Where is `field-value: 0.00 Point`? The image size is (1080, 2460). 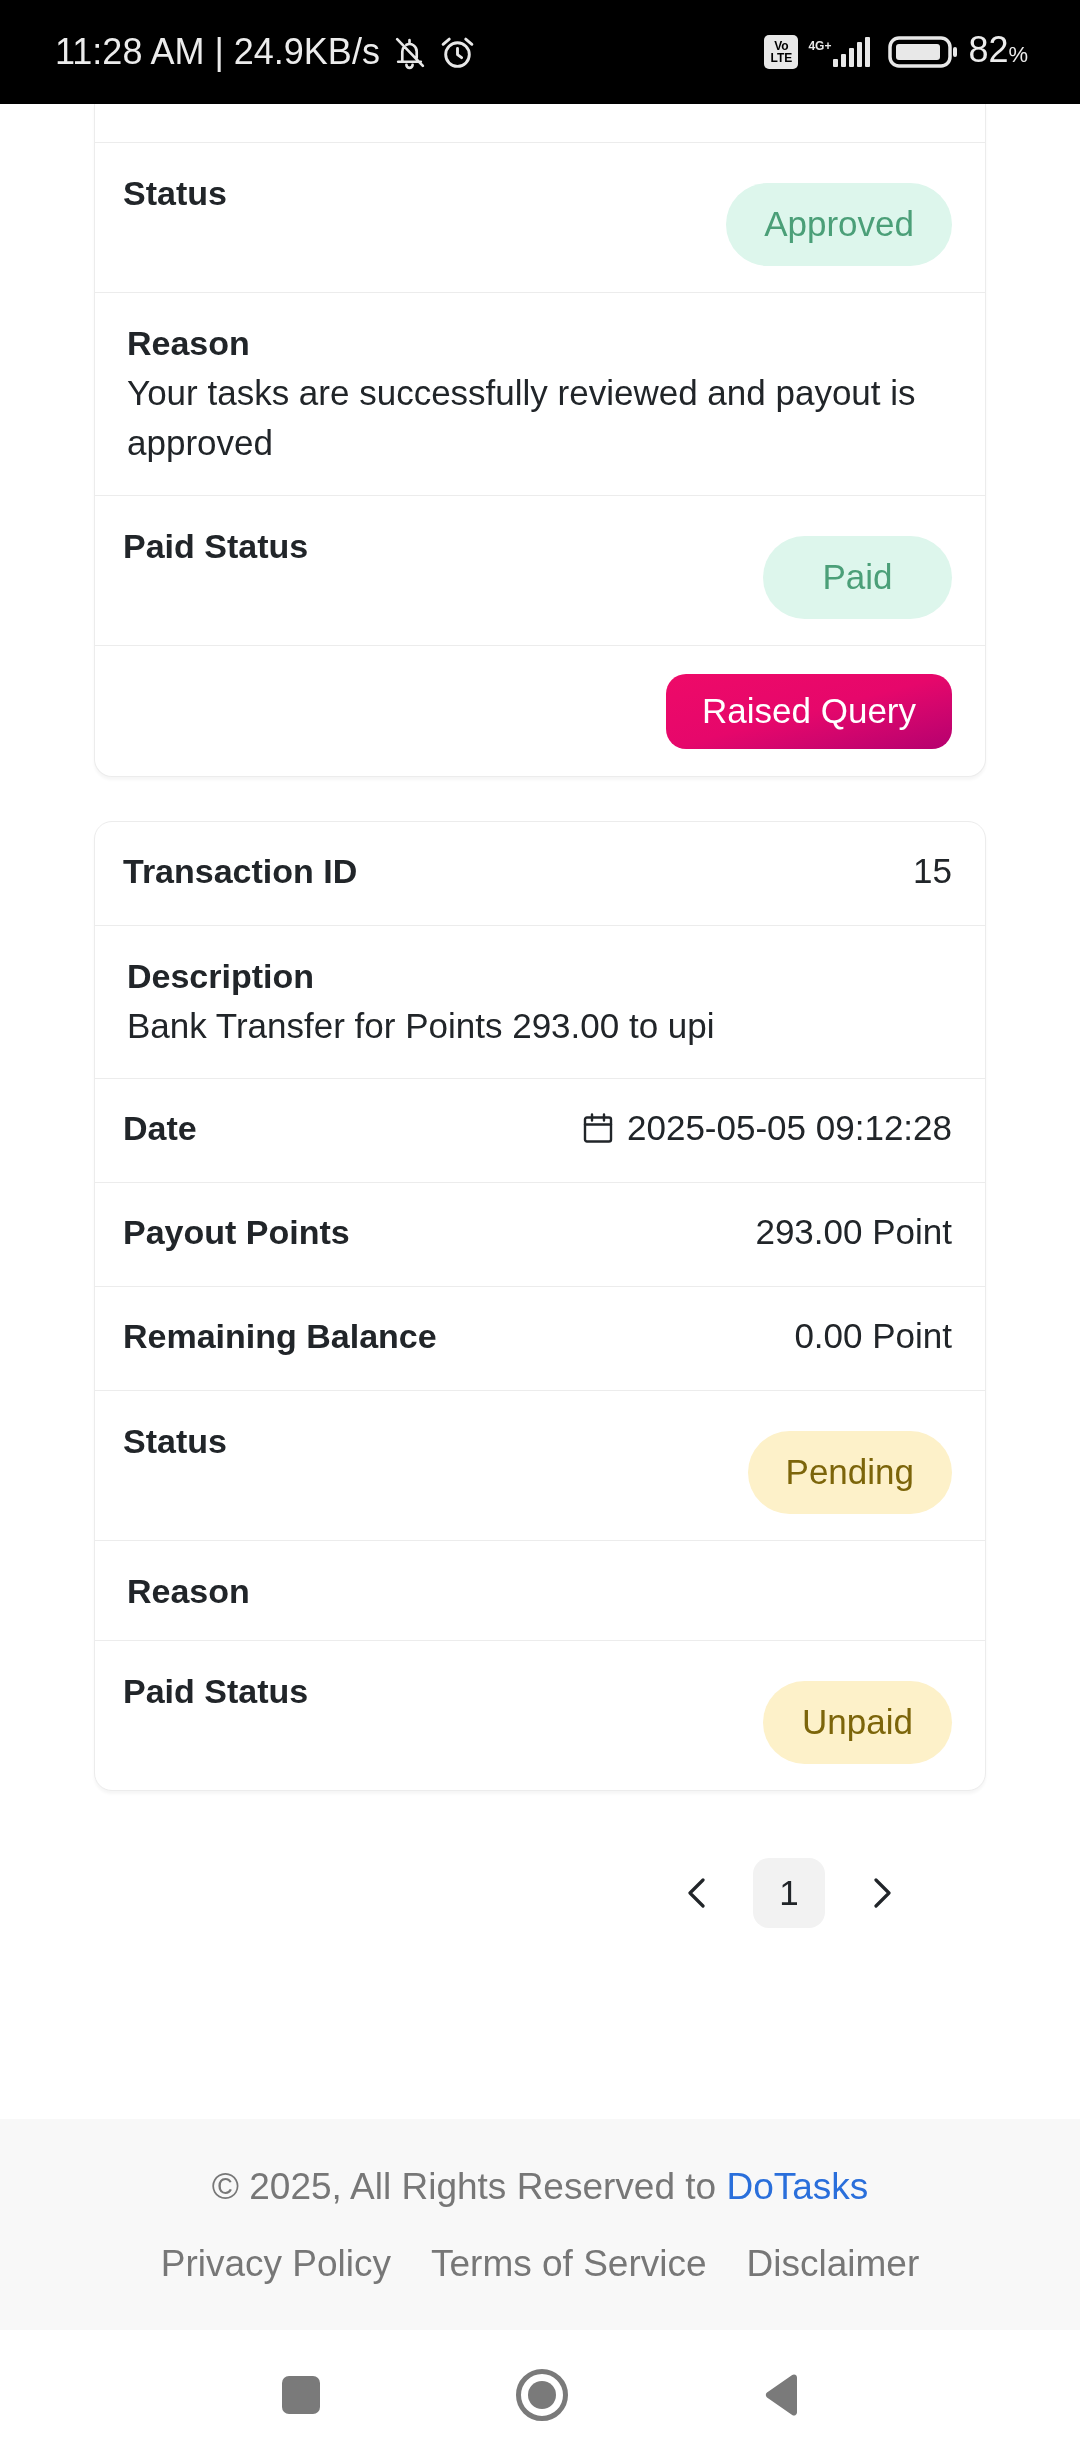 field-value: 0.00 Point is located at coordinates (873, 1336).